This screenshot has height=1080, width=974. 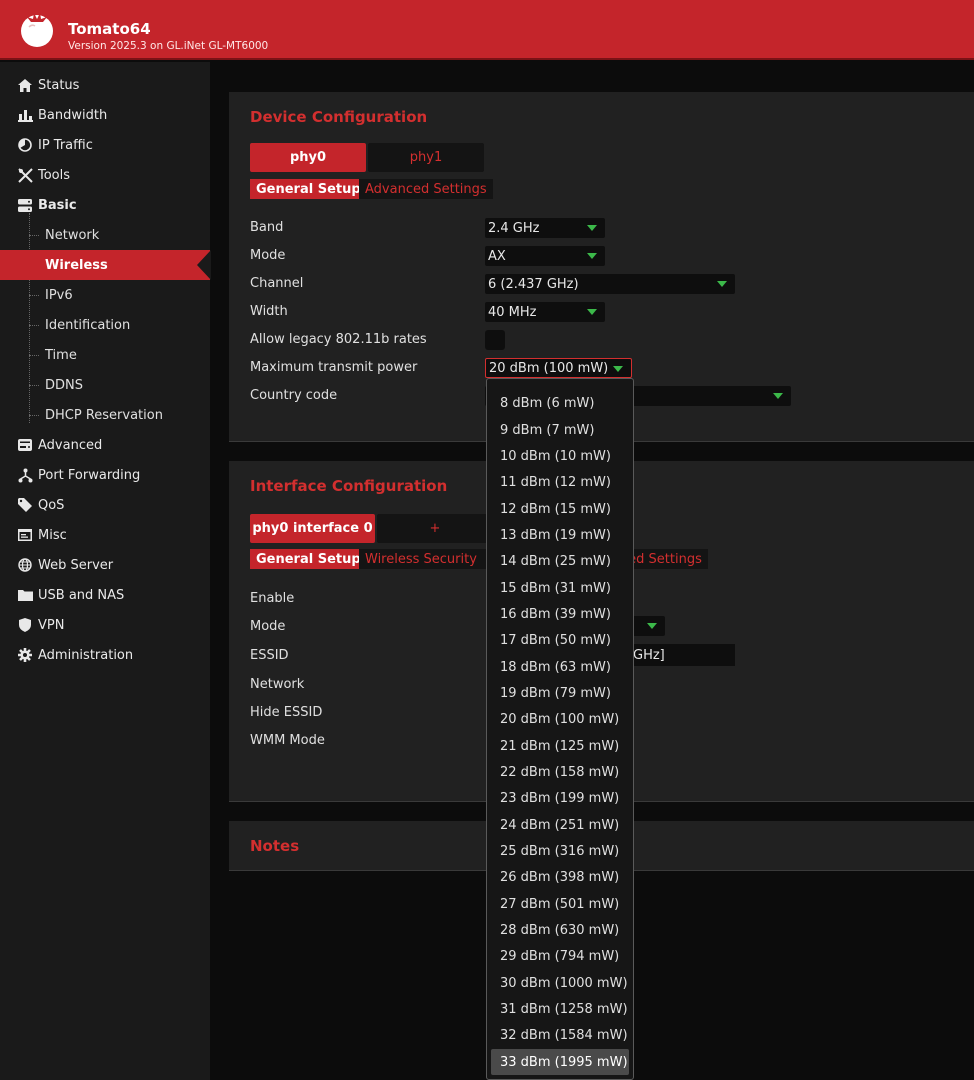 What do you see at coordinates (105, 565) in the screenshot?
I see `sidebar-item-web-server: Web Server` at bounding box center [105, 565].